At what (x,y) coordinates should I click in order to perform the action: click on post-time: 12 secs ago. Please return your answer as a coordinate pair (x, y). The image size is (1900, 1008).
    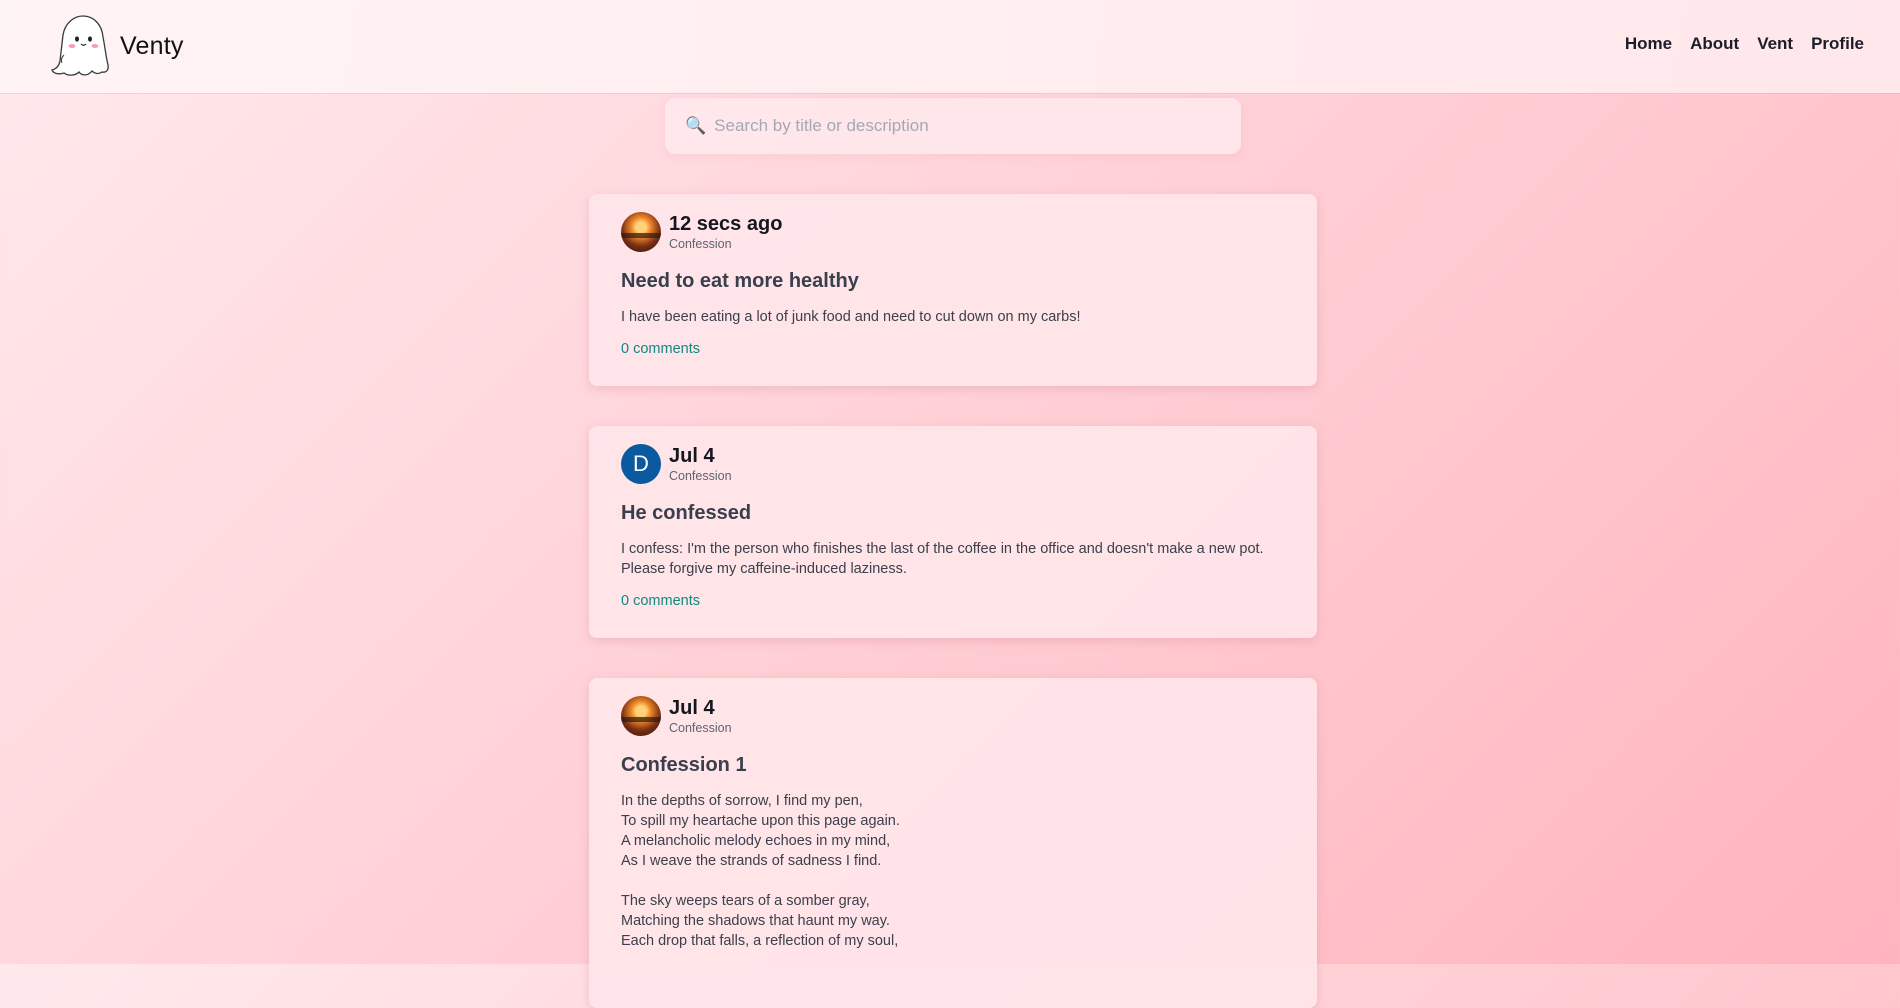
    Looking at the image, I should click on (726, 224).